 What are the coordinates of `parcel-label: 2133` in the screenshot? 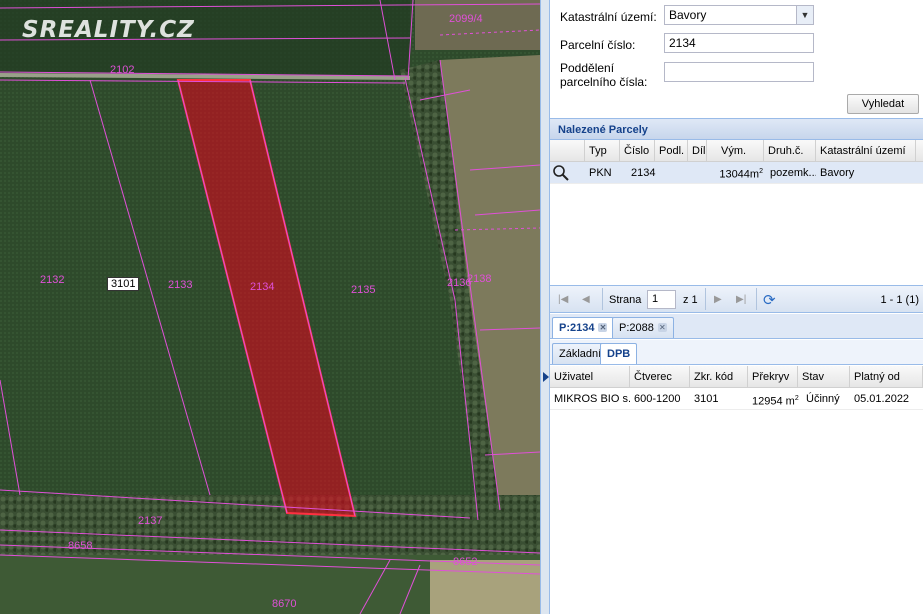 It's located at (180, 285).